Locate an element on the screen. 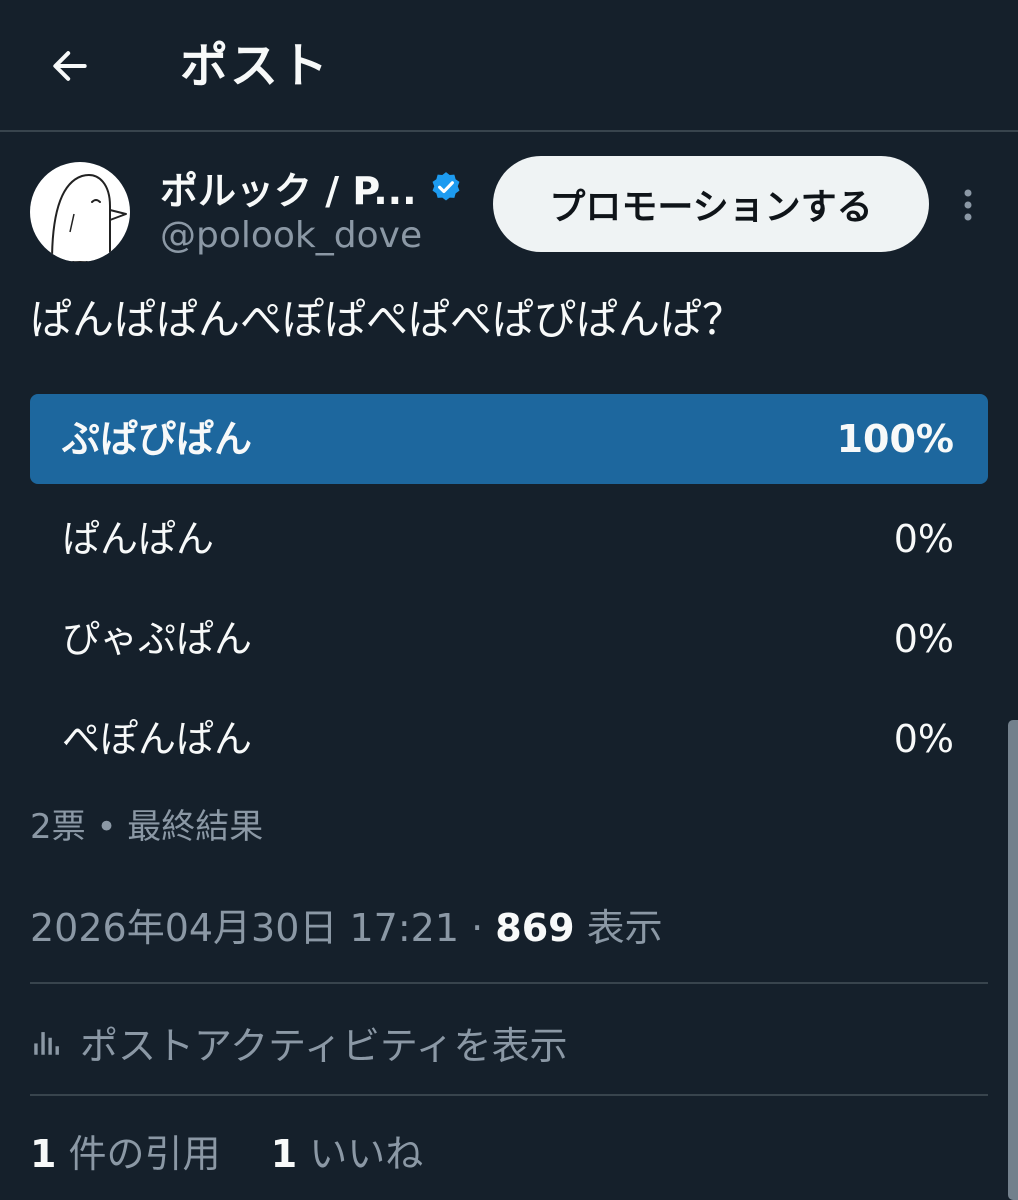 The image size is (1018, 1200). back-button is located at coordinates (70, 66).